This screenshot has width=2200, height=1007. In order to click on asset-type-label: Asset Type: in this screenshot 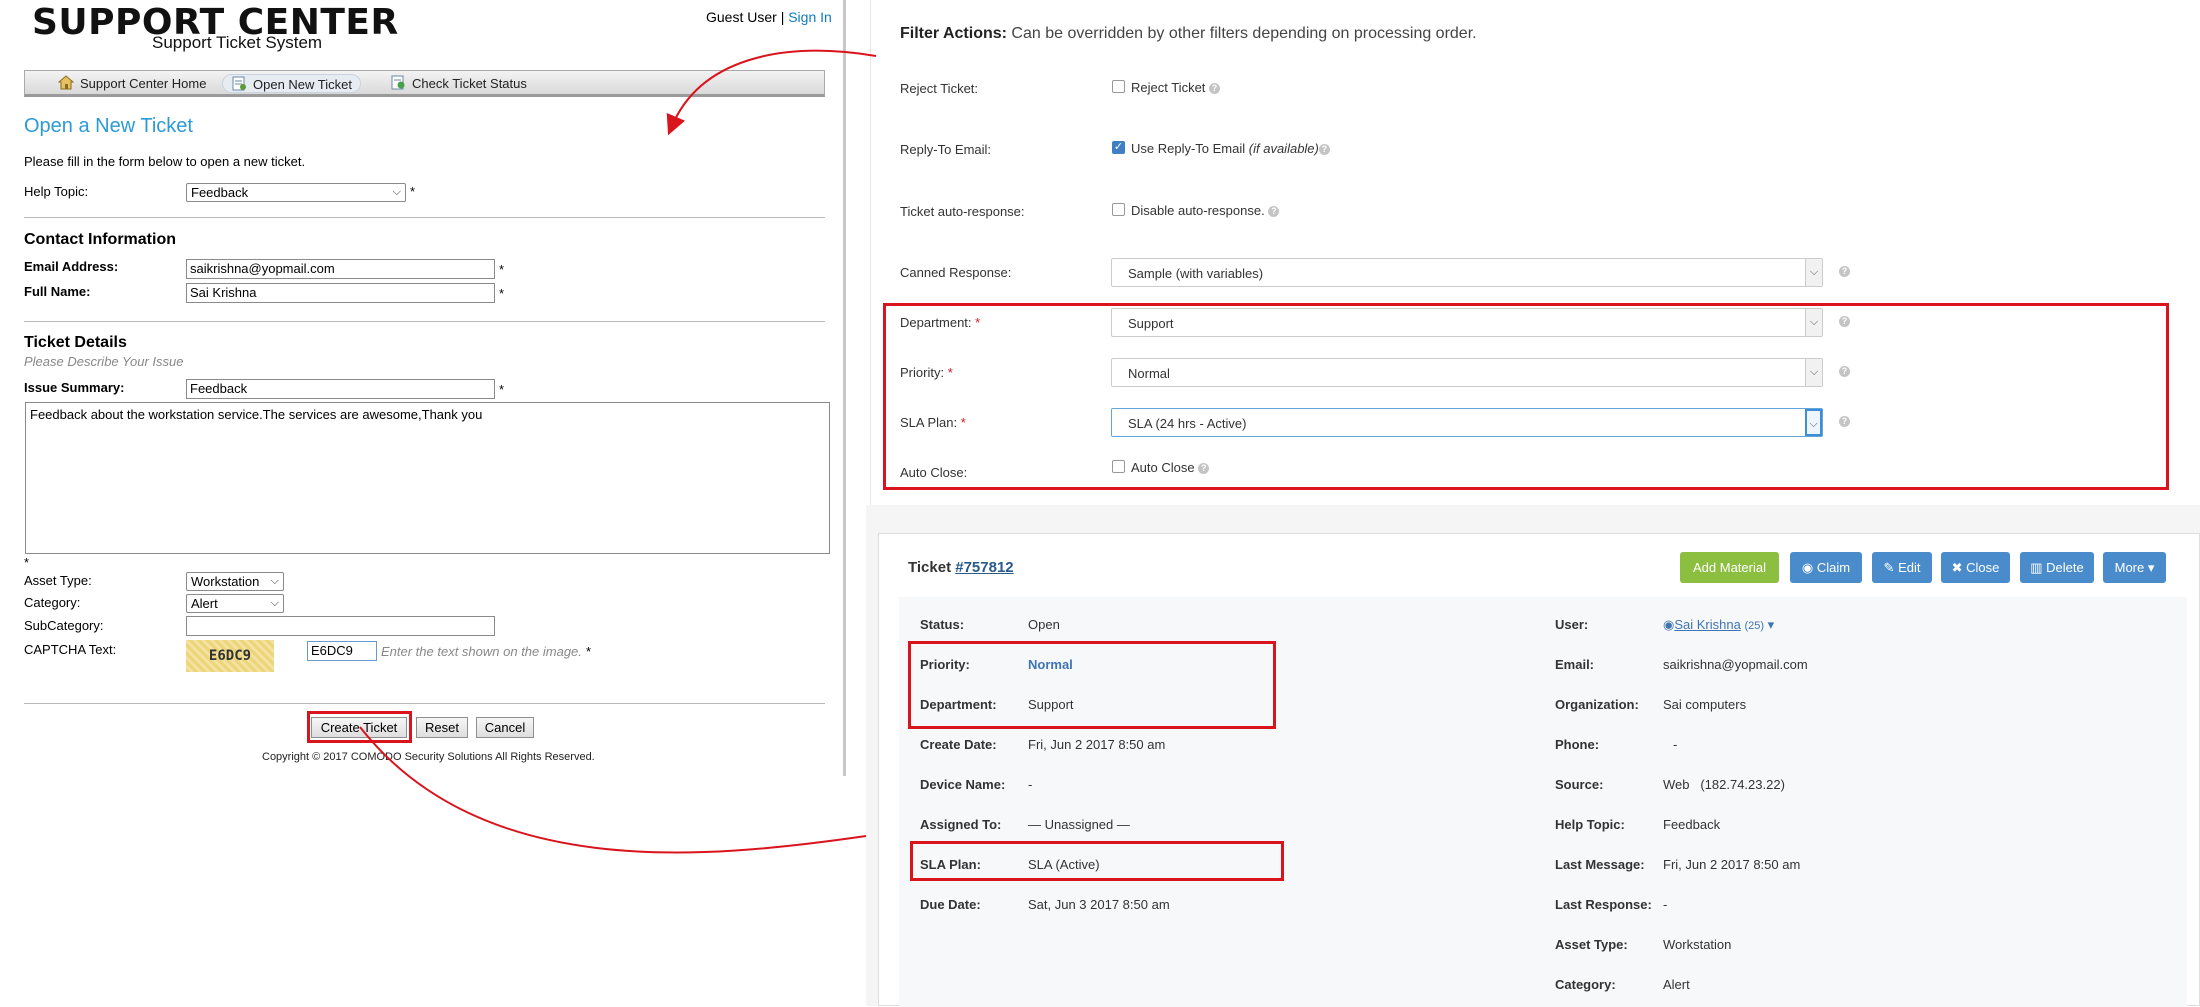, I will do `click(58, 580)`.